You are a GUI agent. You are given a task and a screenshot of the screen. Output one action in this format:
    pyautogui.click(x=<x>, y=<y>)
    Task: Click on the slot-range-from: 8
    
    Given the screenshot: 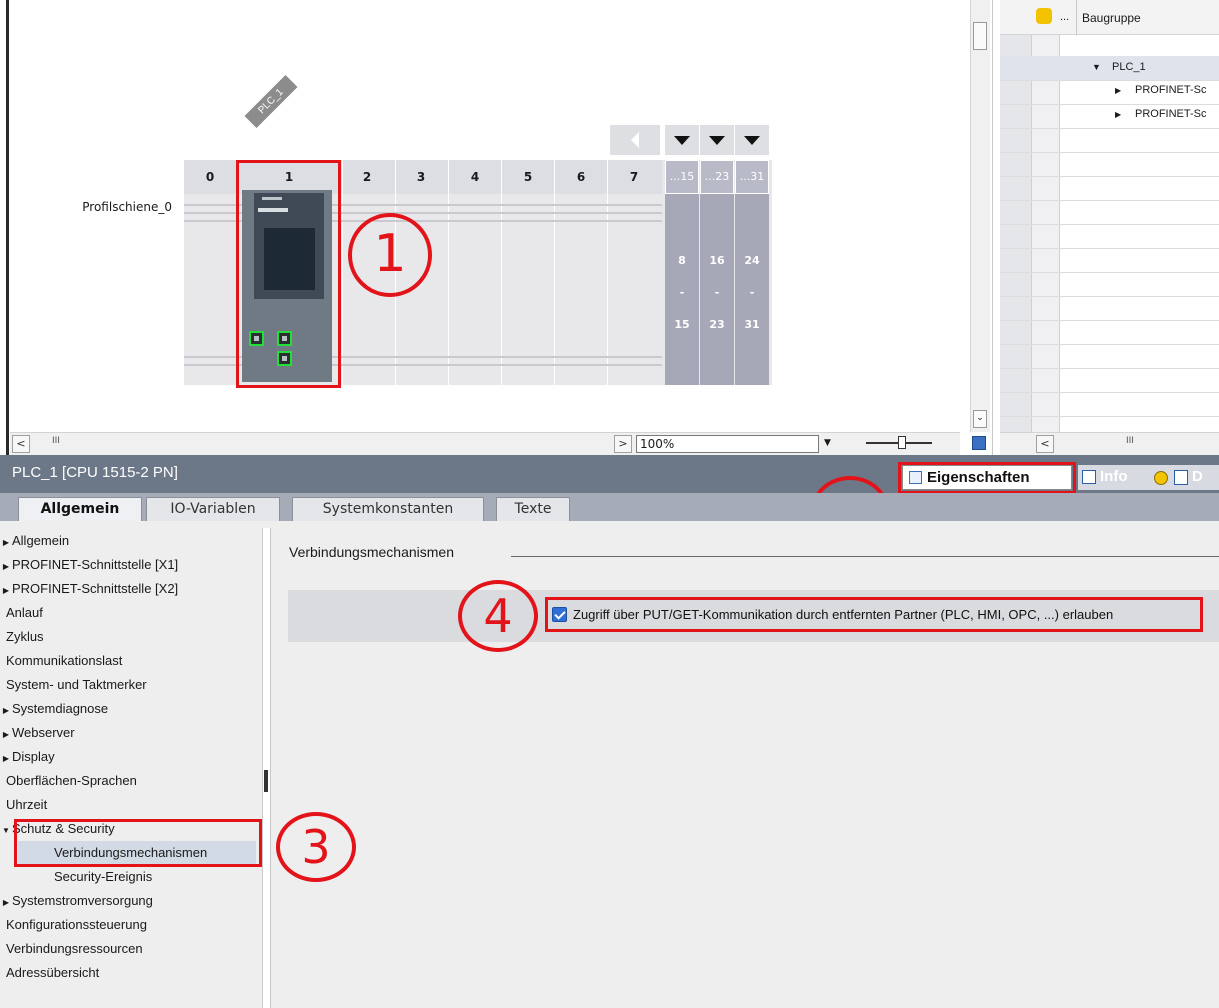 What is the action you would take?
    pyautogui.click(x=682, y=260)
    